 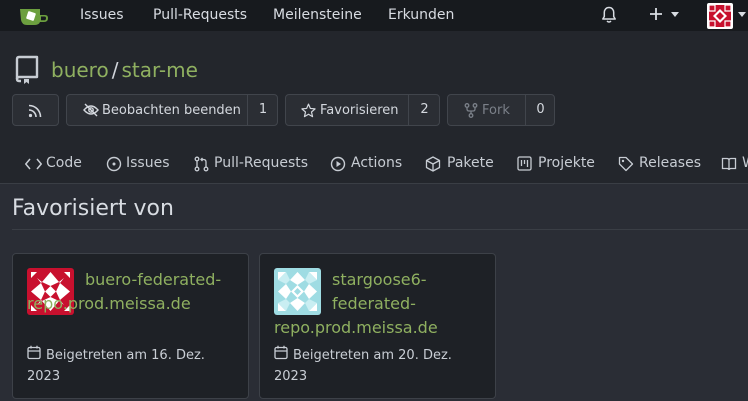 I want to click on repo-owner-link: buero, so click(x=80, y=70).